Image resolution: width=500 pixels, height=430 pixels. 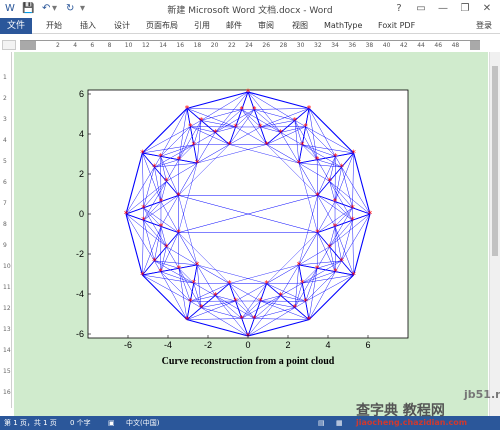 I want to click on minimize-button: —, so click(x=443, y=9).